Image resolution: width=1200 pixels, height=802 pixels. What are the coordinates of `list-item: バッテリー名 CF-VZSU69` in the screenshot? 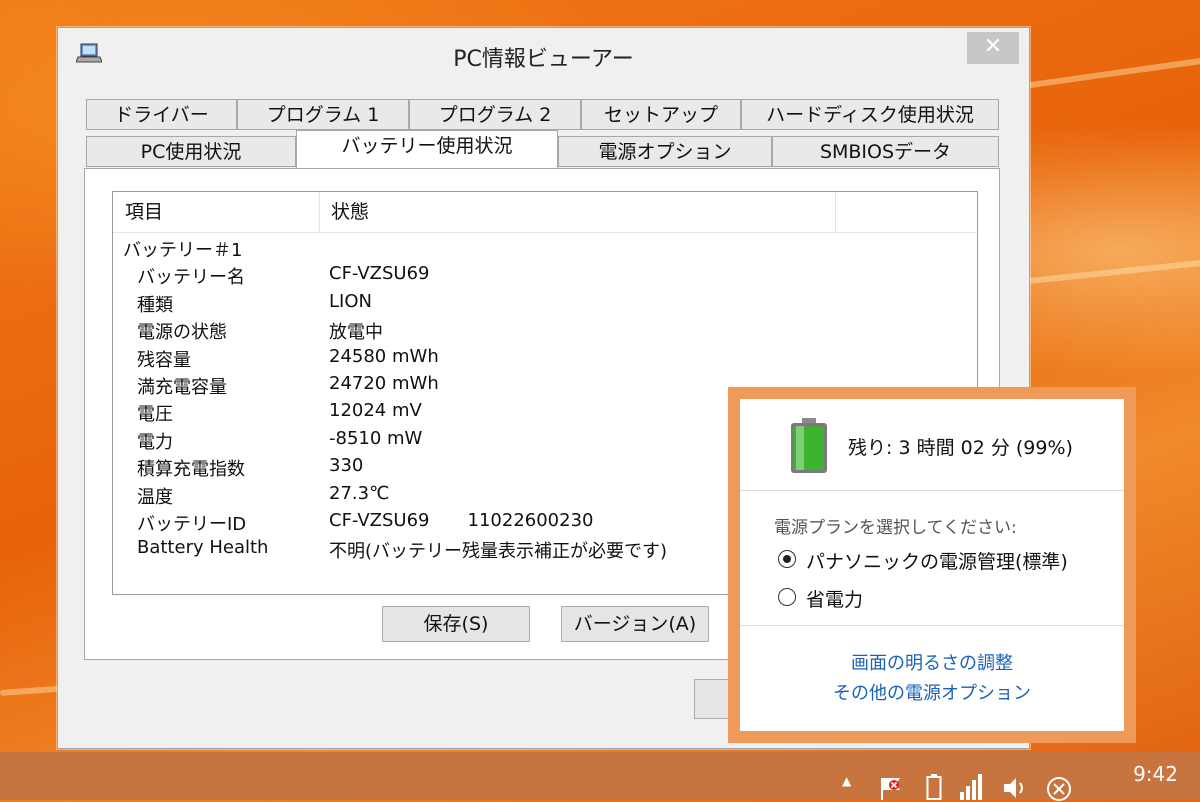 It's located at (545, 276).